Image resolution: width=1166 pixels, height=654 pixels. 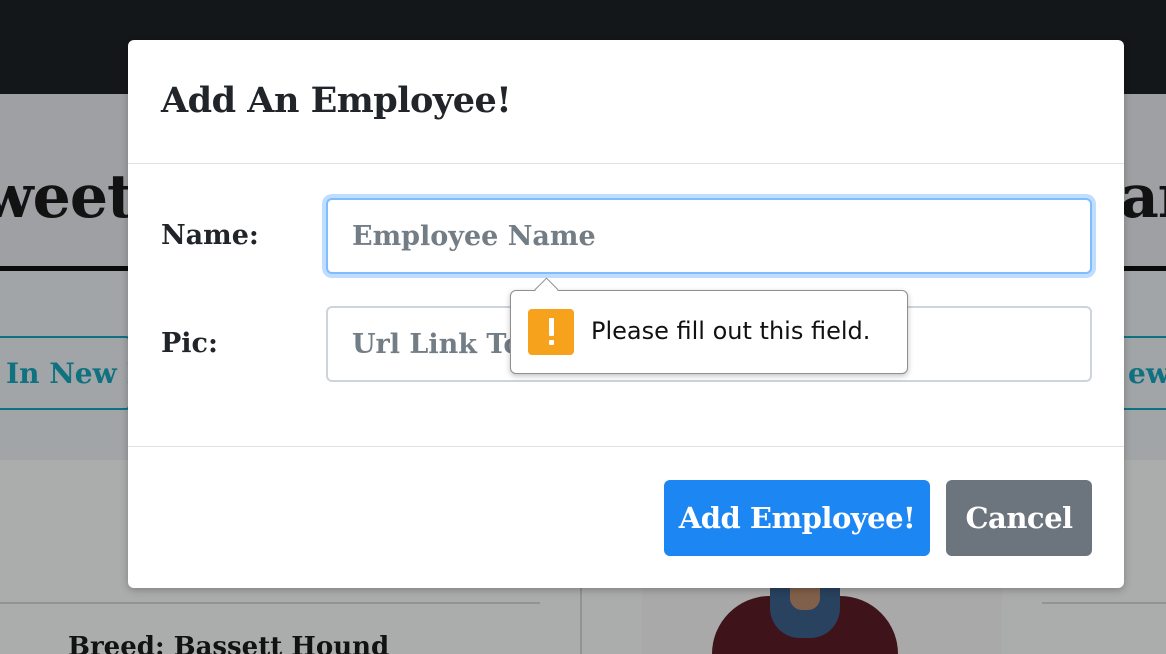 What do you see at coordinates (551, 332) in the screenshot?
I see `warning-icon` at bounding box center [551, 332].